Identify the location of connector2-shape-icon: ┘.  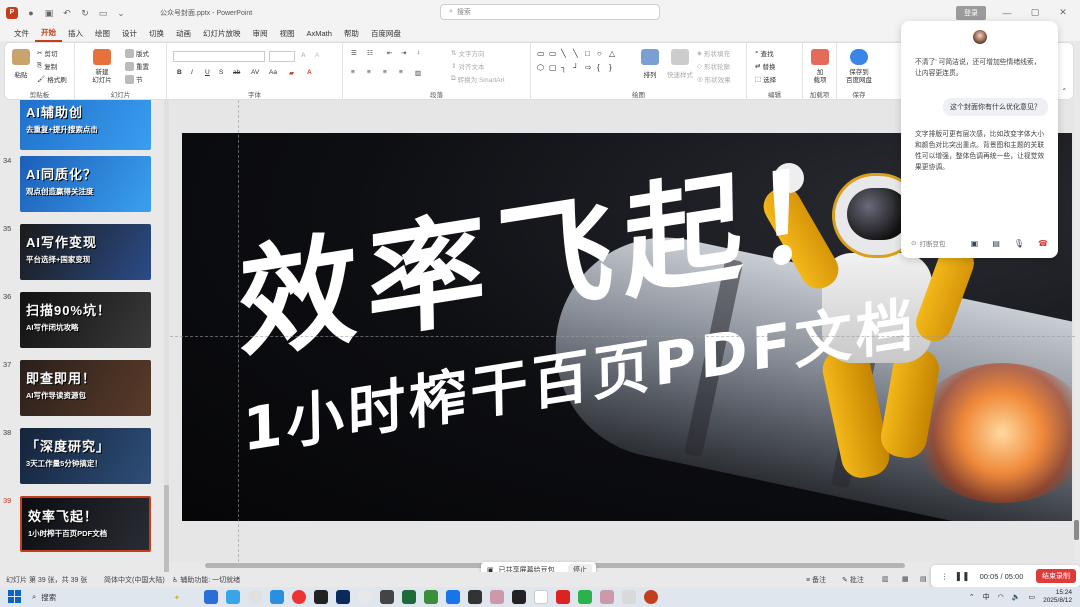
(578, 69).